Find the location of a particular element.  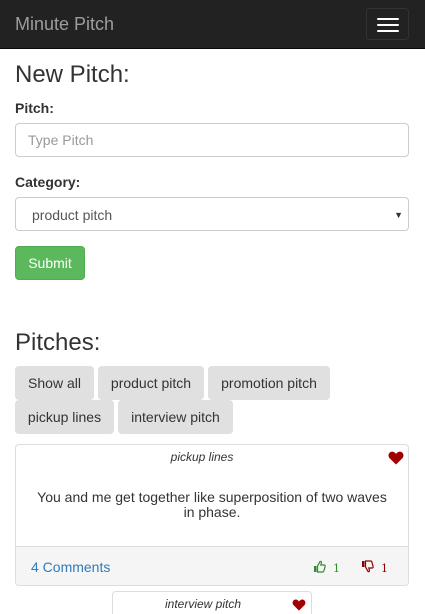

pitch-category: pickup lines is located at coordinates (202, 457).